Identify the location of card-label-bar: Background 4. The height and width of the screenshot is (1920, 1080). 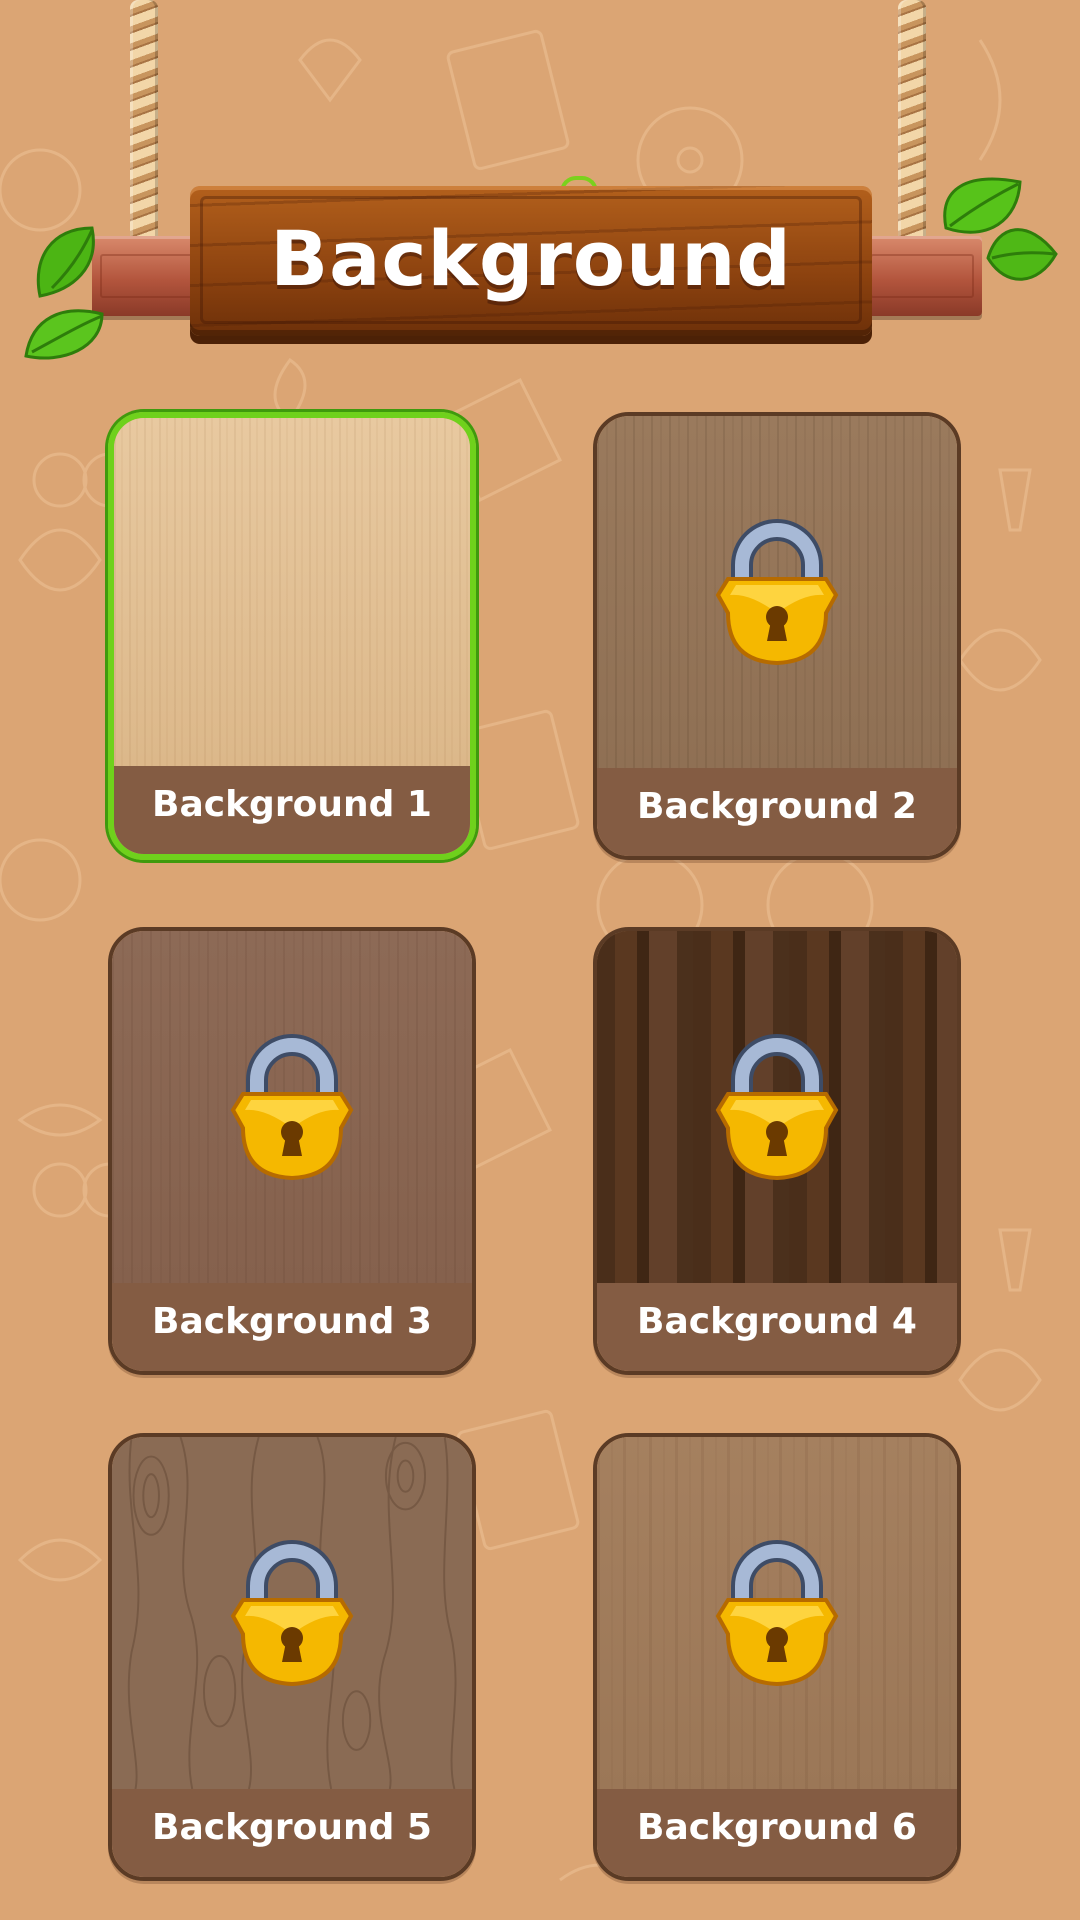
(777, 1327).